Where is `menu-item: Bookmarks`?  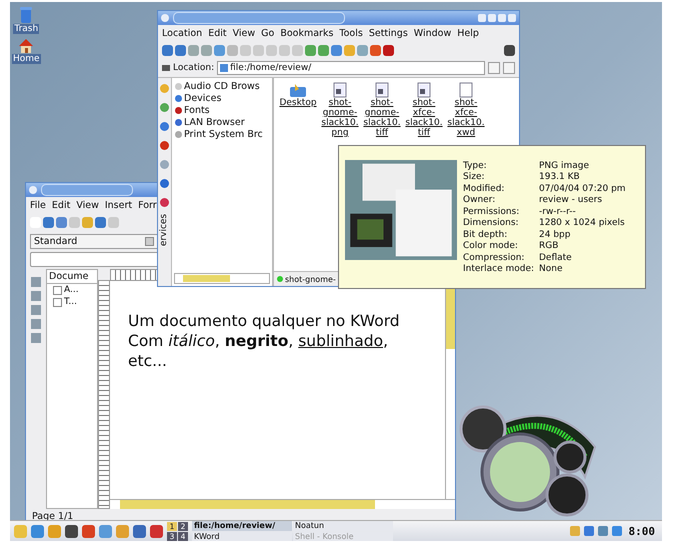
menu-item: Bookmarks is located at coordinates (307, 33).